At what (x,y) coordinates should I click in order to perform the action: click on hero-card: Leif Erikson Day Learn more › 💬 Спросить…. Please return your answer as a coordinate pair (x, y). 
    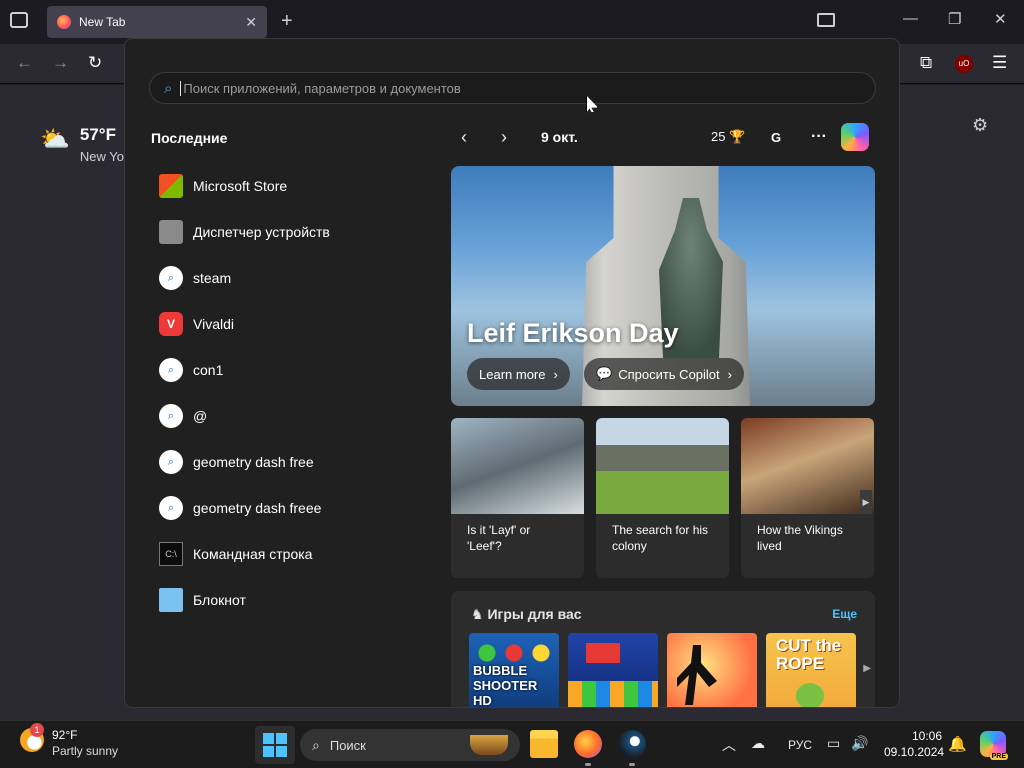
    Looking at the image, I should click on (663, 286).